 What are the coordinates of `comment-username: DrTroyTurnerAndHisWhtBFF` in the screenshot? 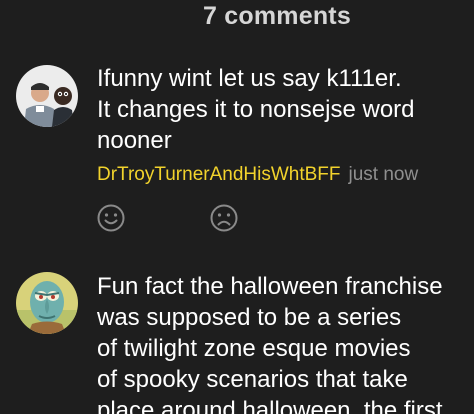 It's located at (219, 174).